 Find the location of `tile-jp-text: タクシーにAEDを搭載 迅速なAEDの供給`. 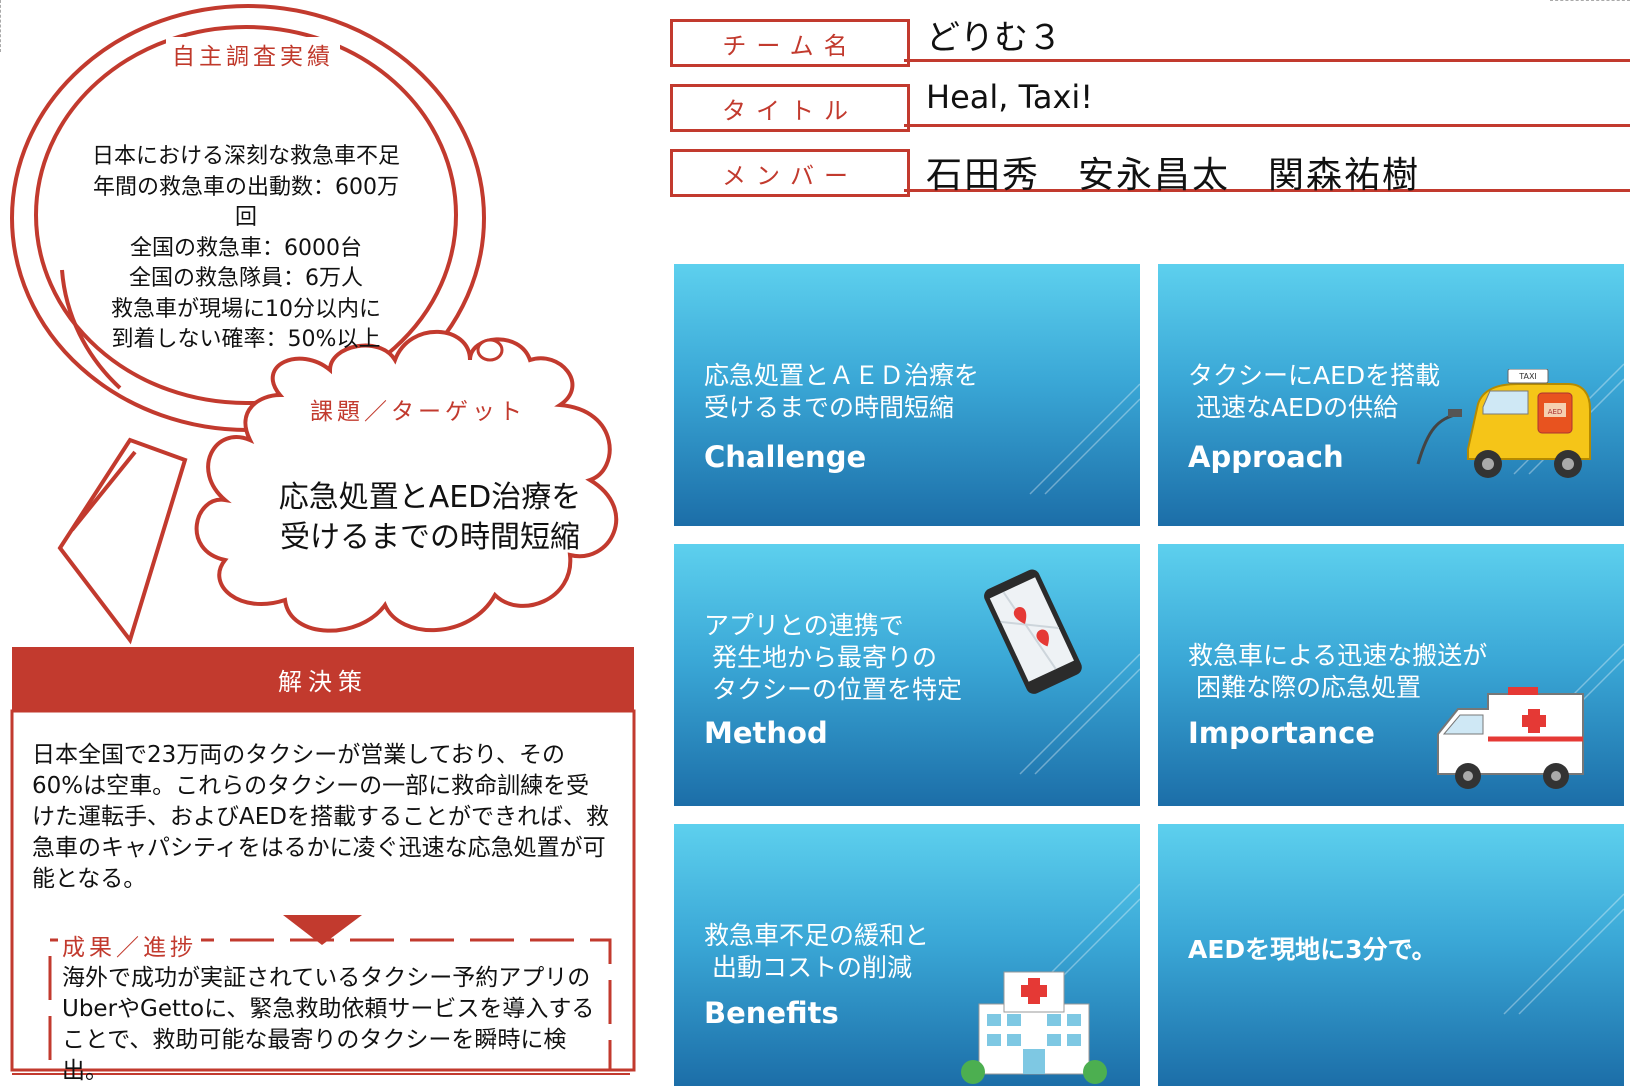

tile-jp-text: タクシーにAEDを搭載 迅速なAEDの供給 is located at coordinates (1314, 391).